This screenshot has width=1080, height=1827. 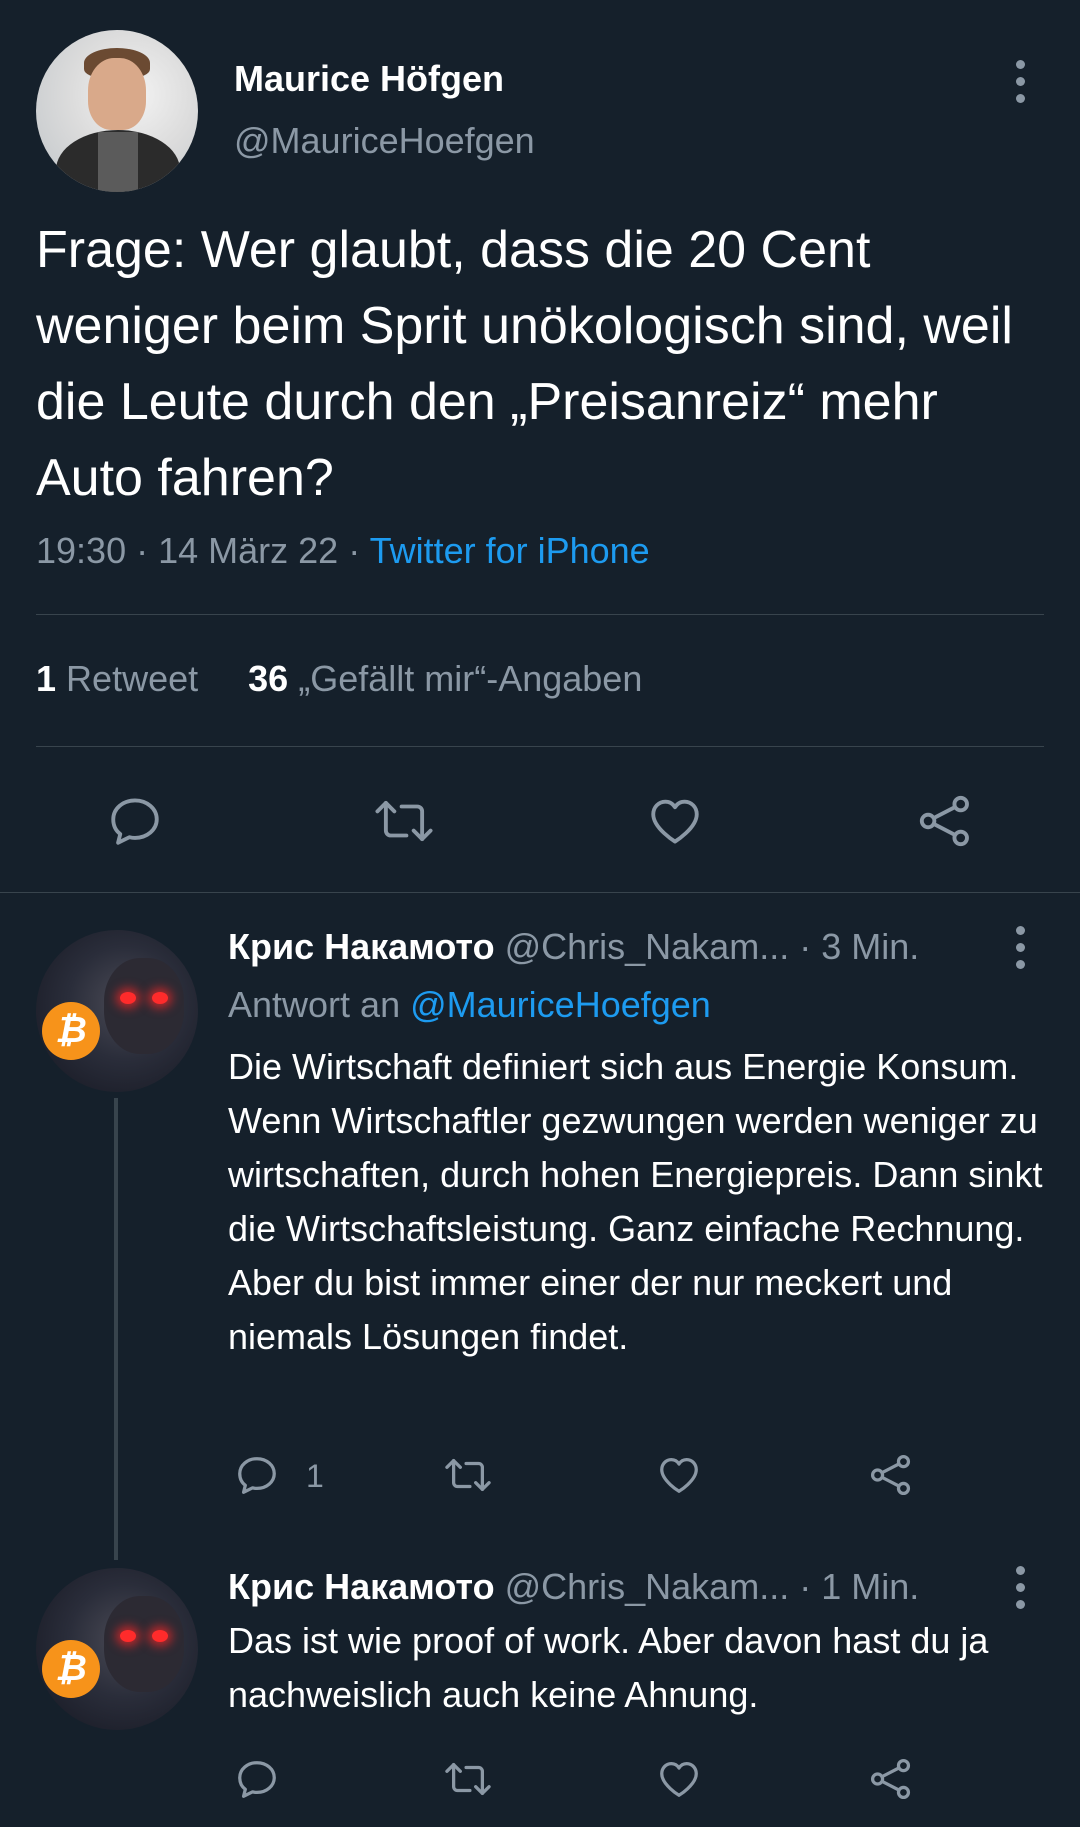 What do you see at coordinates (343, 551) in the screenshot?
I see `tweet-meta: 19:30 · 14 März 22 · Twitter for iPhone` at bounding box center [343, 551].